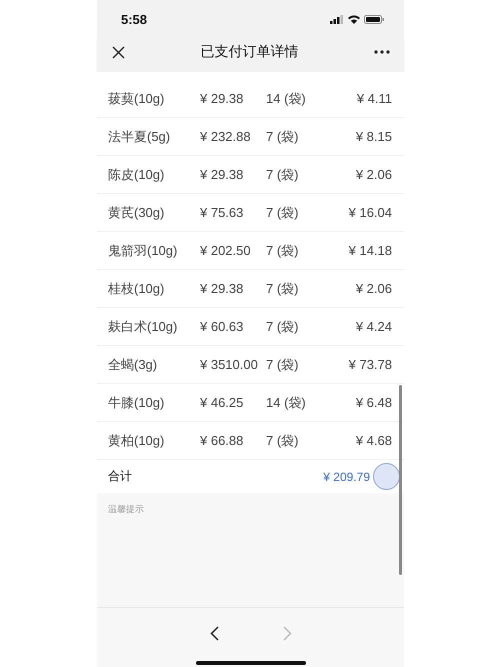  I want to click on herb-name: 陈皮(10g), so click(137, 175).